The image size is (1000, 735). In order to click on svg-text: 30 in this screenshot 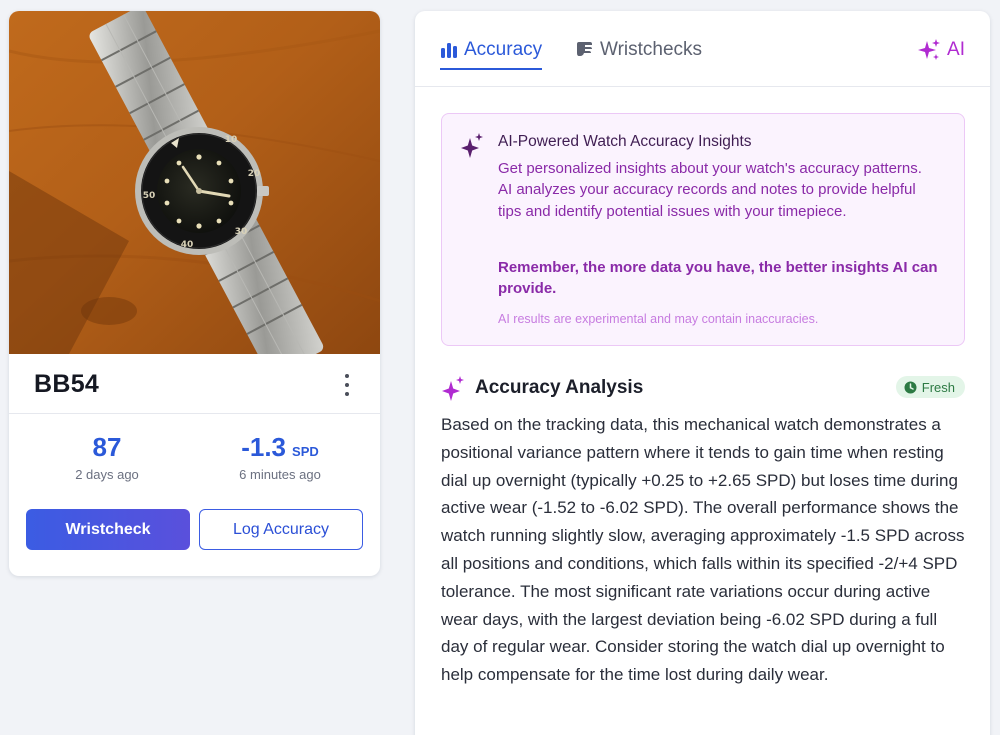, I will do `click(241, 232)`.